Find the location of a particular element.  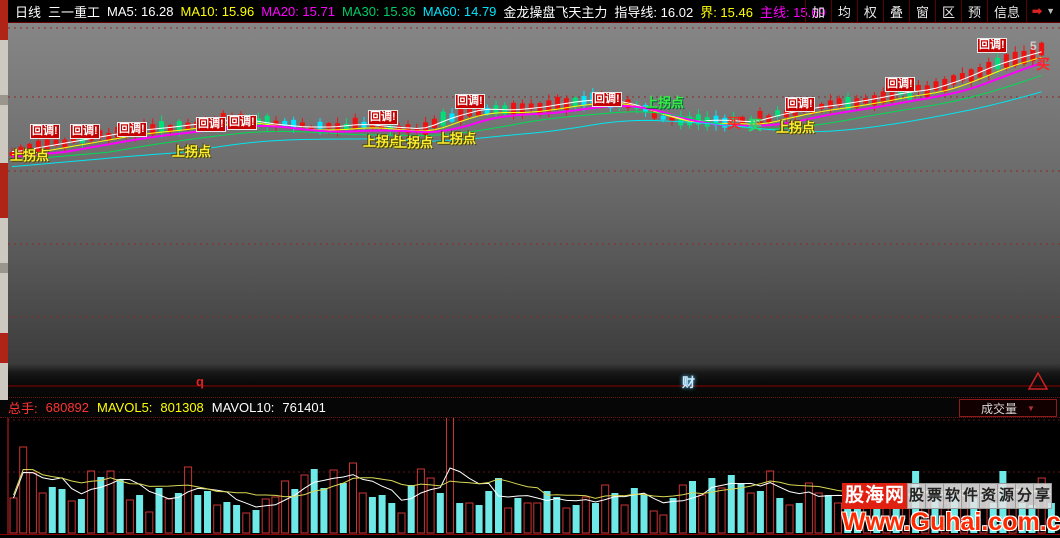

watermark-tagline-char: 源 is located at coordinates (1007, 496).